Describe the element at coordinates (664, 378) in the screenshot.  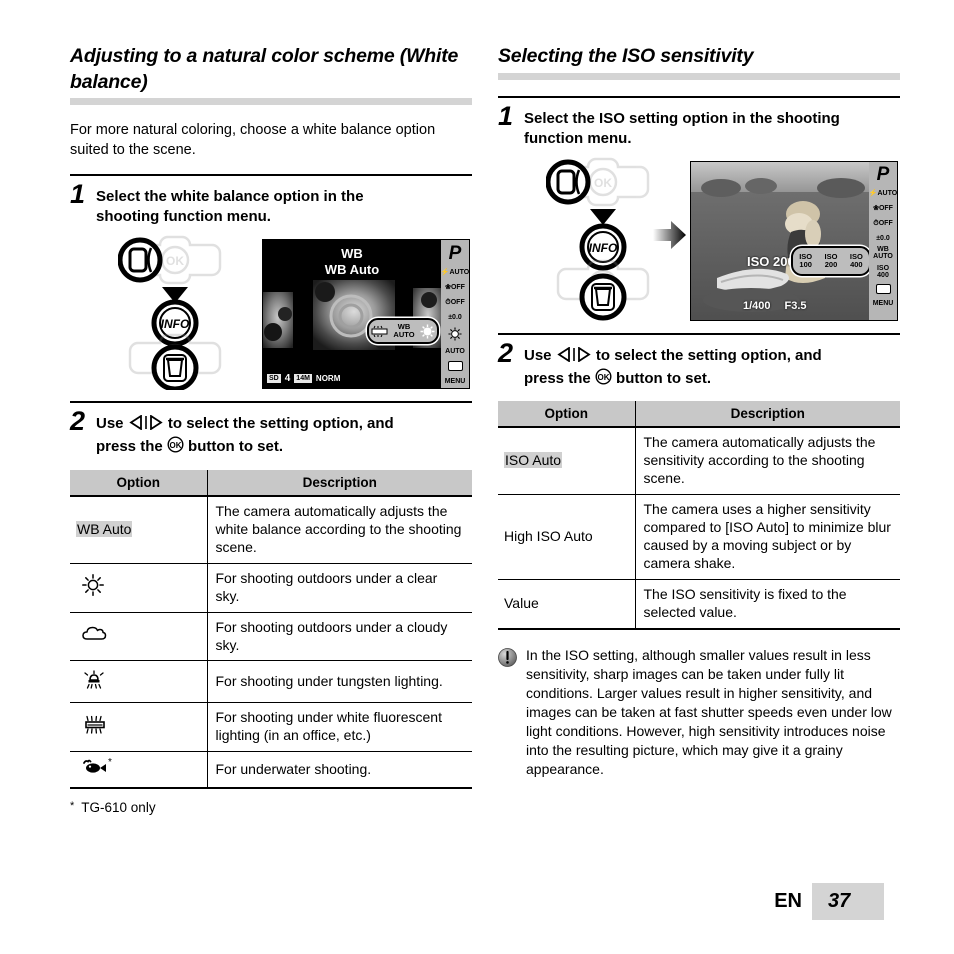
I see `right-step2-tail2: button to set.` at that location.